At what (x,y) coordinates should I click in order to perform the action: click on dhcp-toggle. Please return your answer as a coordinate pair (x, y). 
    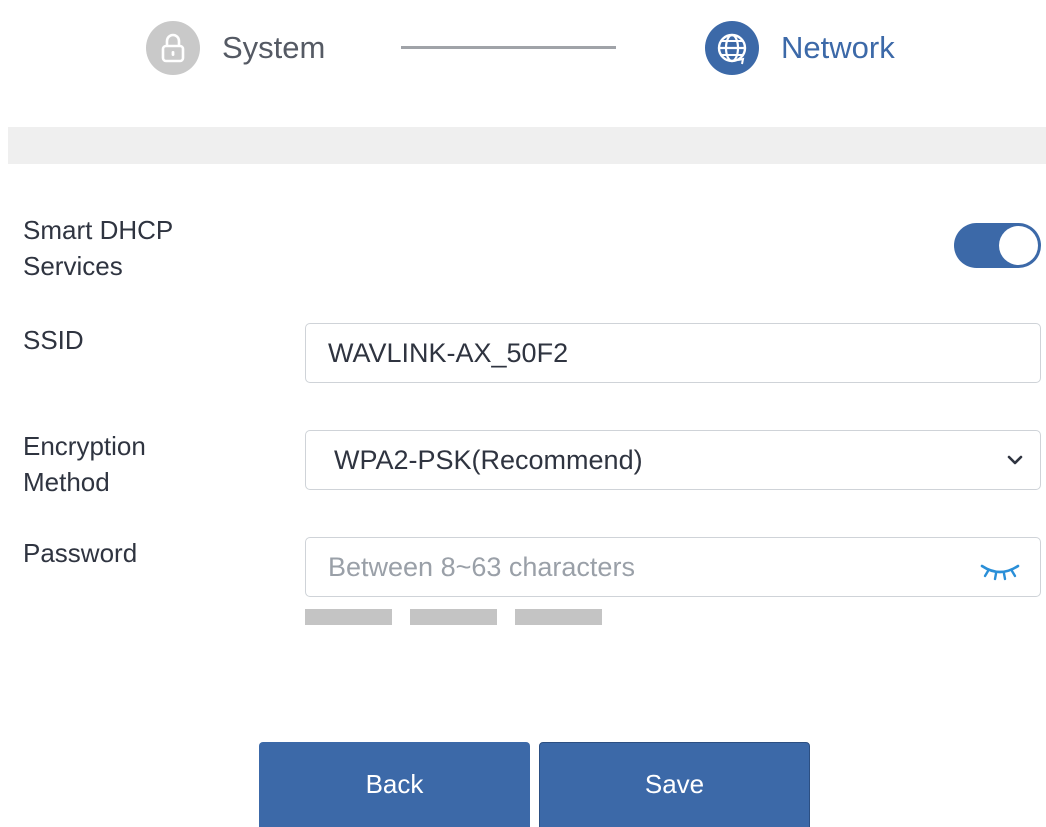
    Looking at the image, I should click on (997, 245).